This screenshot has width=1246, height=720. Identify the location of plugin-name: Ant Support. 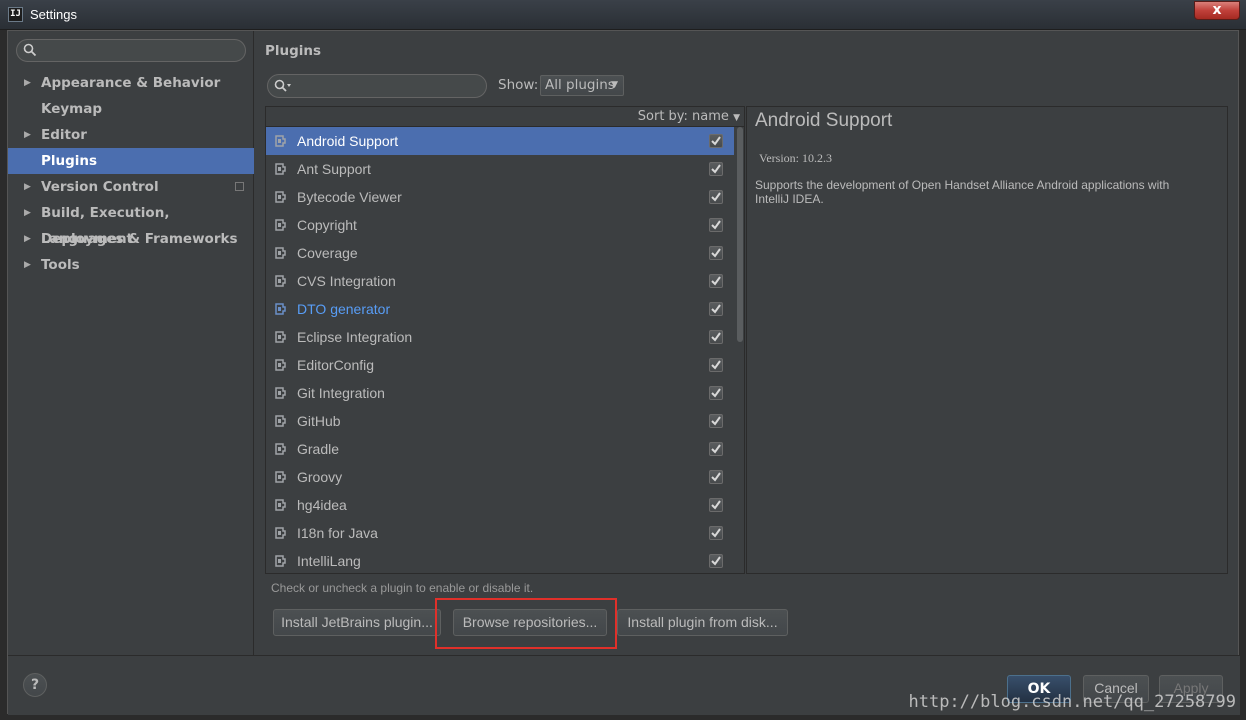
(334, 169).